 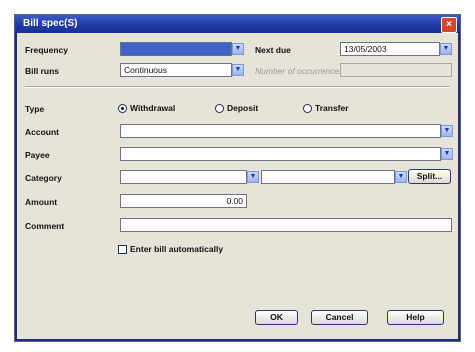 I want to click on close-icon: ×, so click(x=449, y=25).